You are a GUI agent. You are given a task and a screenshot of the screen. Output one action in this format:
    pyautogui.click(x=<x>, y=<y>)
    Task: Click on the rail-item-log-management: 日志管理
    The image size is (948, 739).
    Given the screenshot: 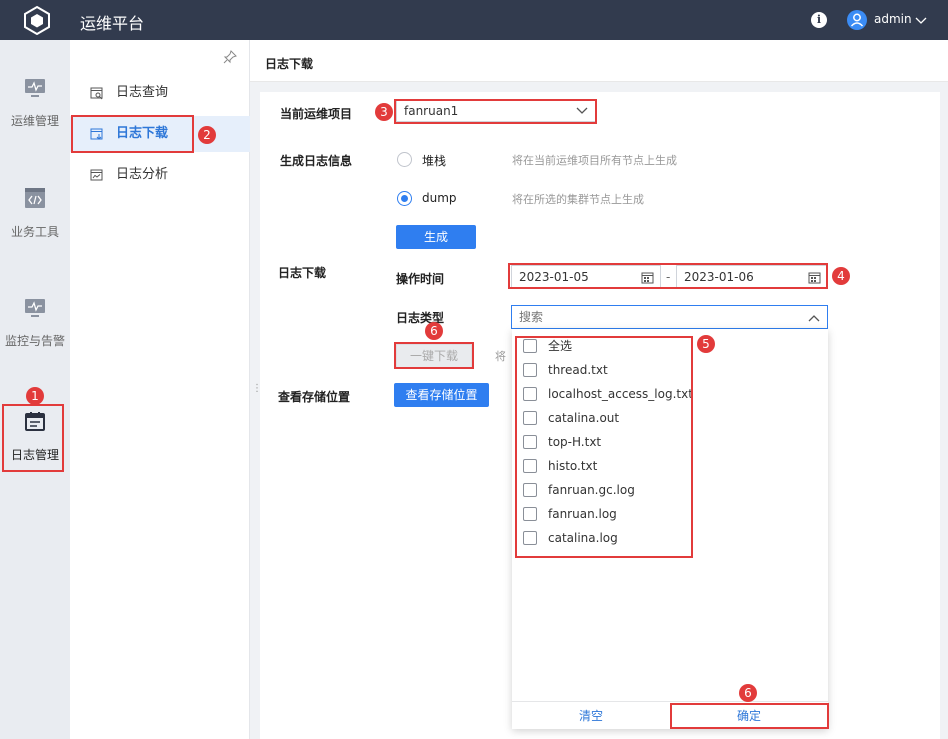 What is the action you would take?
    pyautogui.click(x=35, y=436)
    